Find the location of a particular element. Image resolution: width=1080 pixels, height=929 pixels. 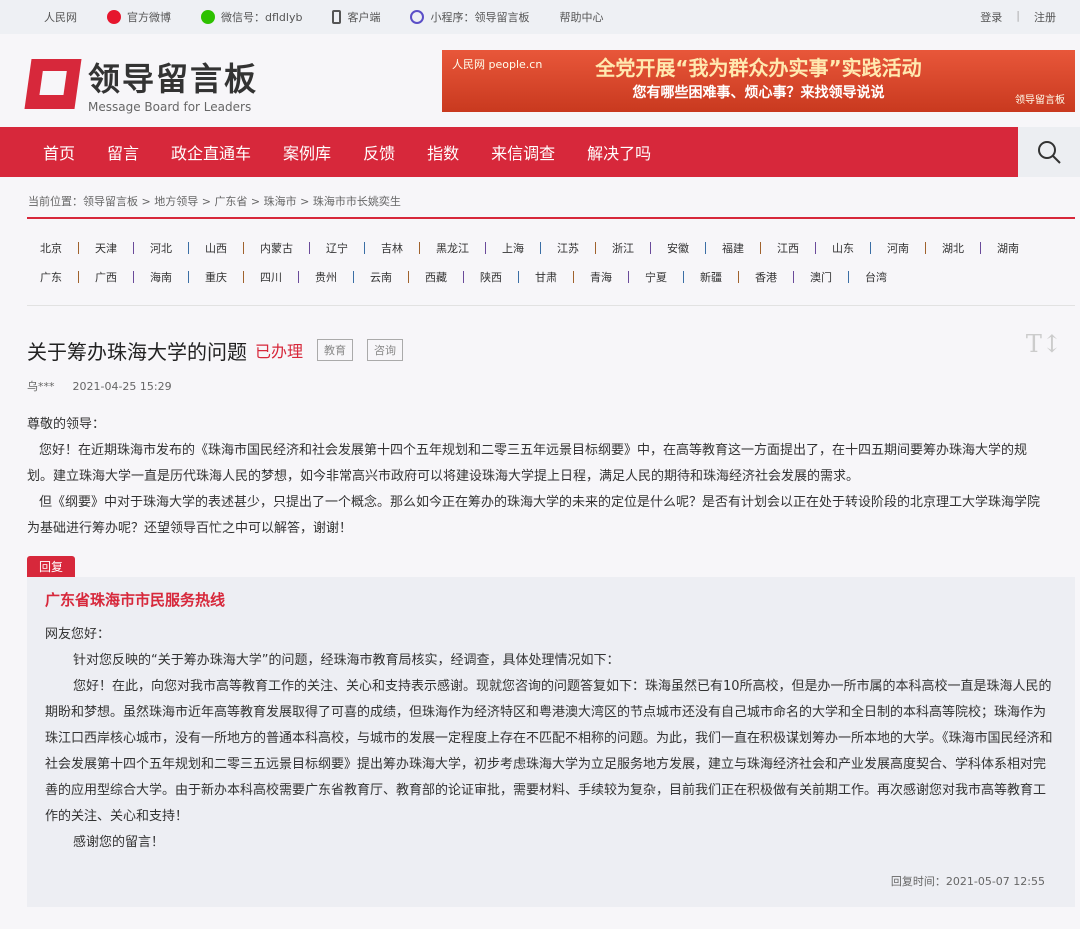

logo-title: 领导留言板 is located at coordinates (173, 79).